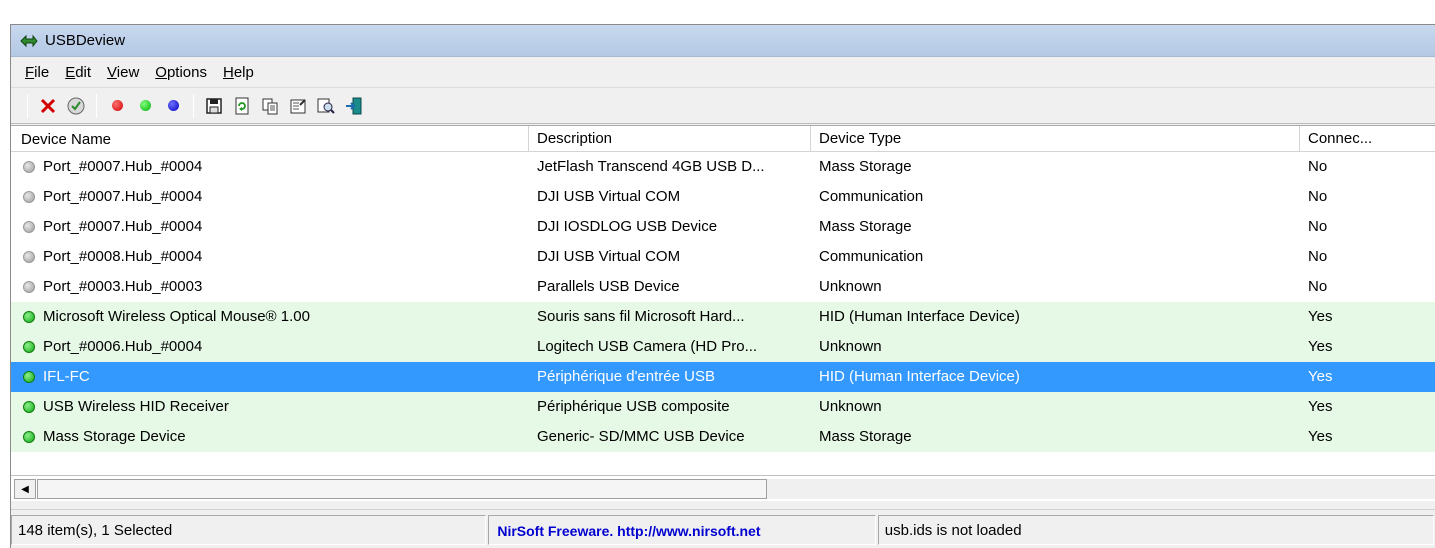  Describe the element at coordinates (128, 72) in the screenshot. I see `menu-view-rest: iew` at that location.